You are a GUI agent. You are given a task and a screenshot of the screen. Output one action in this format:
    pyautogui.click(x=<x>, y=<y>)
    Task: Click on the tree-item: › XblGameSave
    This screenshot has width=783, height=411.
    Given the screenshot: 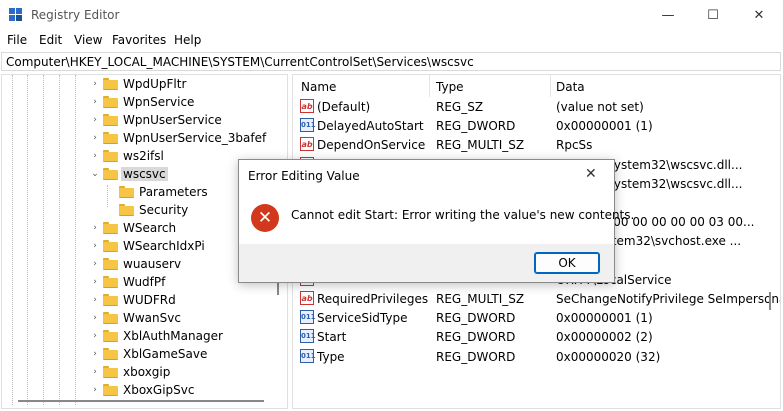 What is the action you would take?
    pyautogui.click(x=137, y=354)
    